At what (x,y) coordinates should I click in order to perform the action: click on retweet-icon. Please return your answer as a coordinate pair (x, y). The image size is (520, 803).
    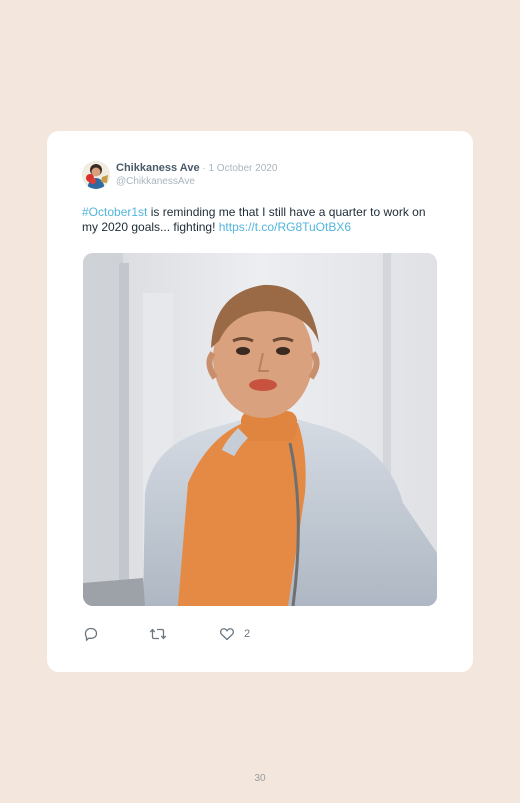
    Looking at the image, I should click on (158, 634).